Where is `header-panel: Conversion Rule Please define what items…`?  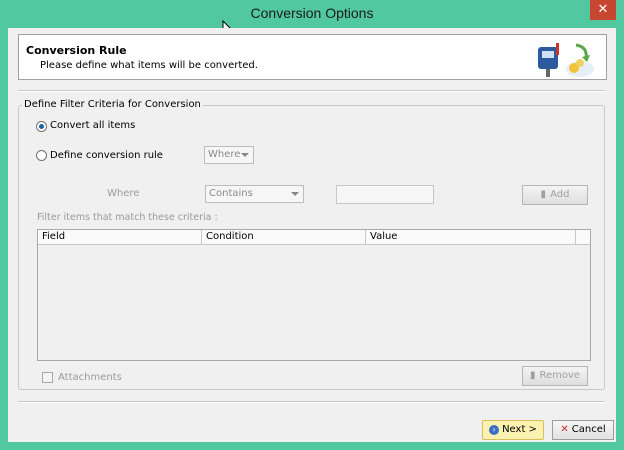
header-panel: Conversion Rule Please define what items… is located at coordinates (312, 57).